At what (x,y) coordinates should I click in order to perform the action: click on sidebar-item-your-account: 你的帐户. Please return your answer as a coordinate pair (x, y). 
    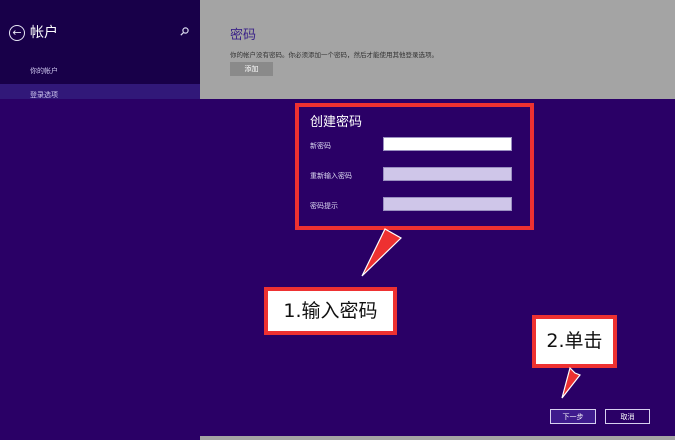
    Looking at the image, I should click on (44, 71).